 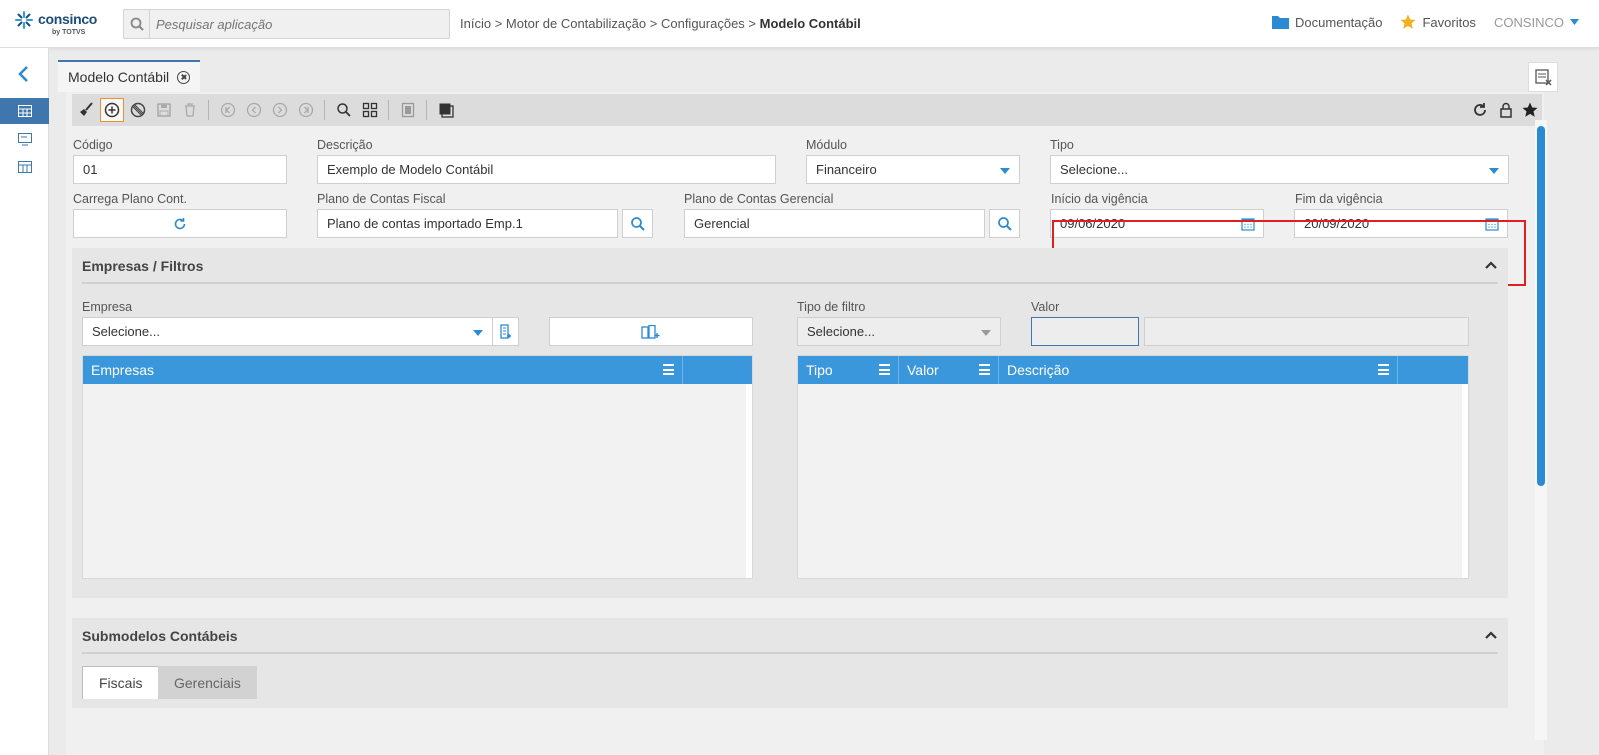 I want to click on previous-record-button, so click(x=254, y=110).